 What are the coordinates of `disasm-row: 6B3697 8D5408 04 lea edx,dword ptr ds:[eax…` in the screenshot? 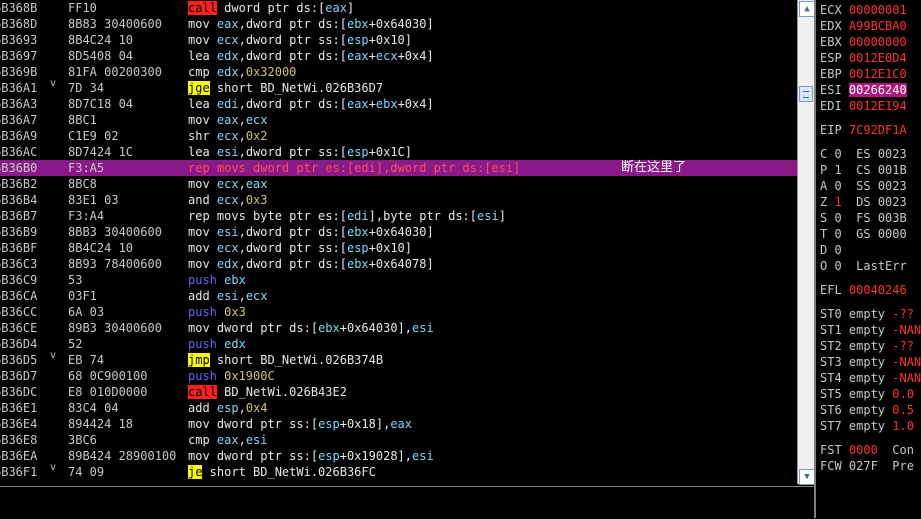 It's located at (398, 56).